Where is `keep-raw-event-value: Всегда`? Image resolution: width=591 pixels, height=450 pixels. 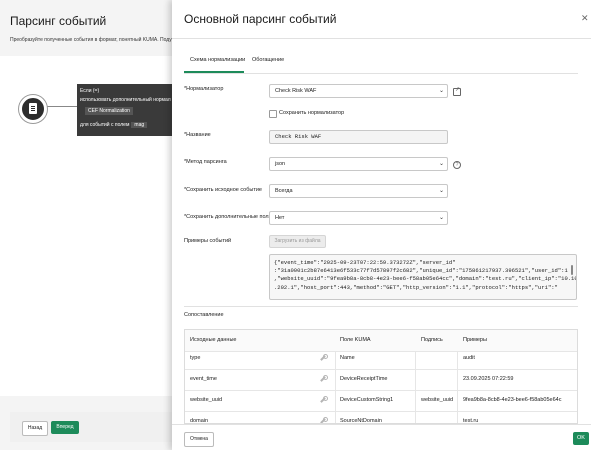 keep-raw-event-value: Всегда is located at coordinates (284, 191).